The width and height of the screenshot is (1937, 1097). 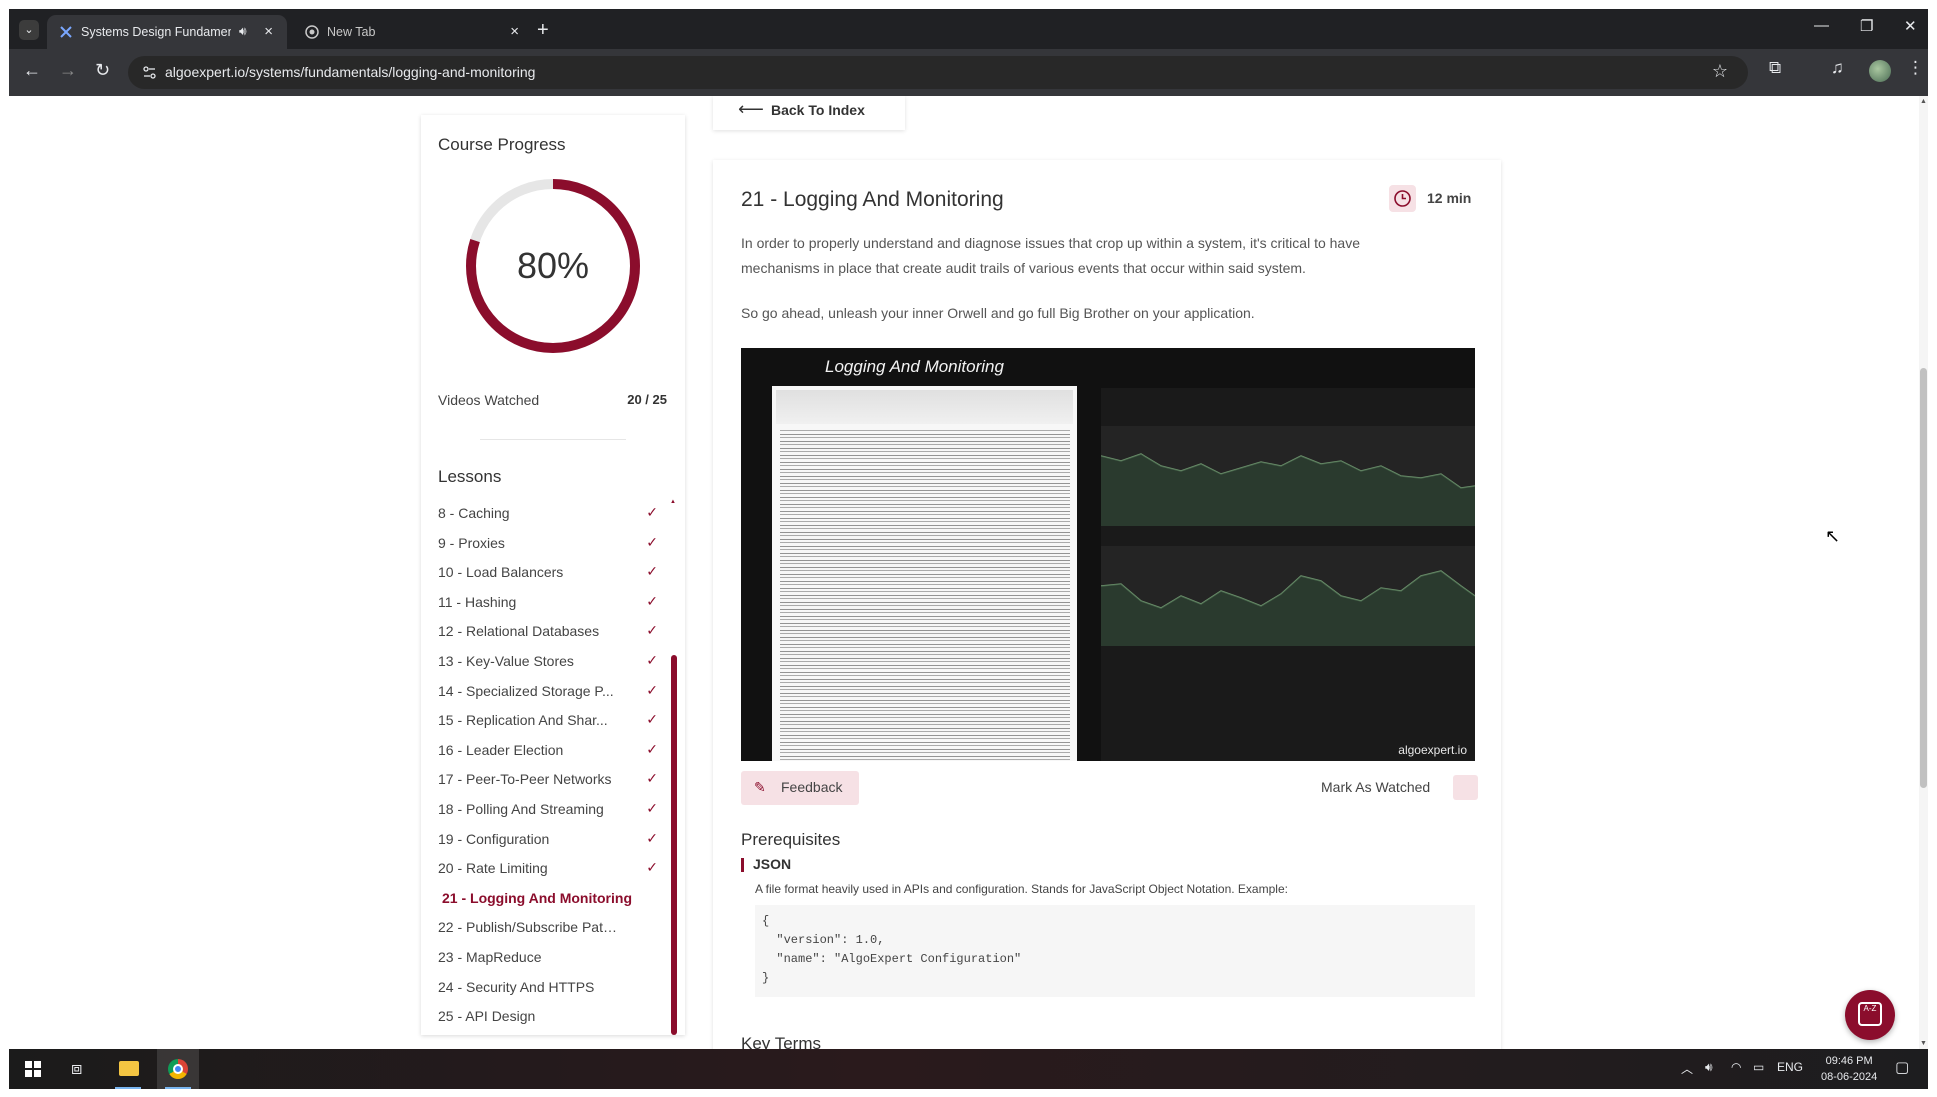 I want to click on lesson-item: 21 - Logging And Monitoring, so click(x=548, y=899).